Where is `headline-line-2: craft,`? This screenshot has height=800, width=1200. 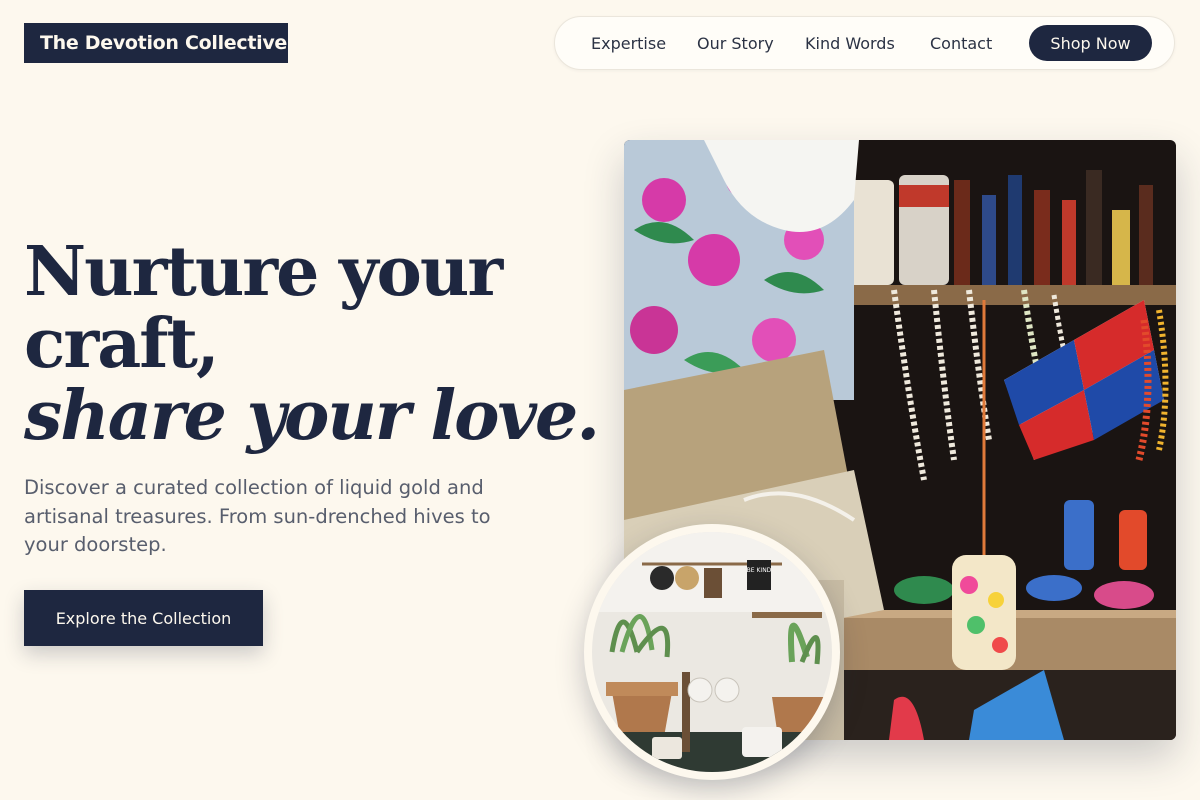
headline-line-2: craft, is located at coordinates (122, 344).